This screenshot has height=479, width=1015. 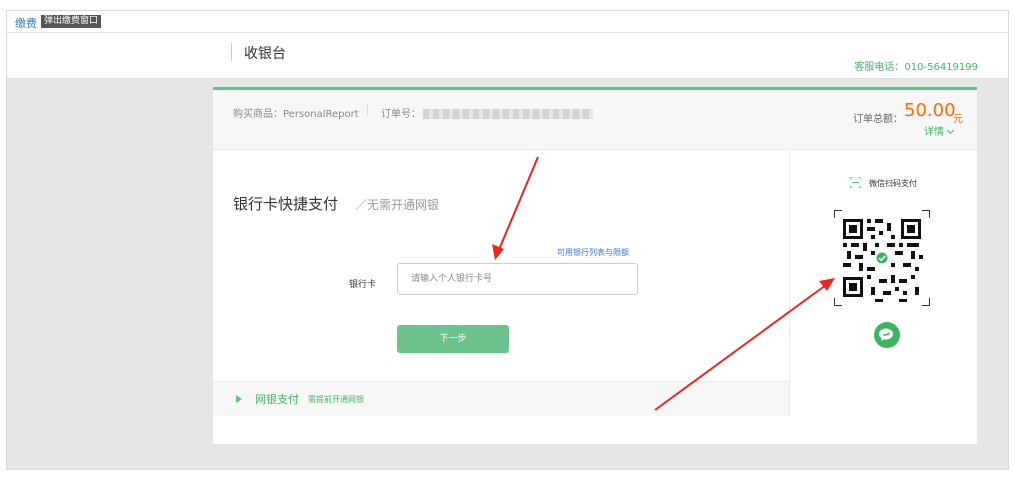 I want to click on scan-icon, so click(x=855, y=182).